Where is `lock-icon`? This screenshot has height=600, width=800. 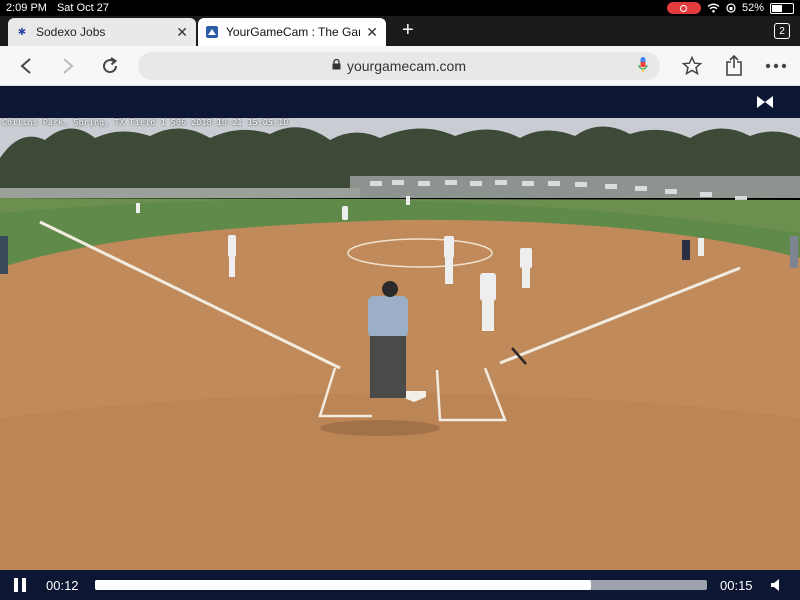 lock-icon is located at coordinates (336, 65).